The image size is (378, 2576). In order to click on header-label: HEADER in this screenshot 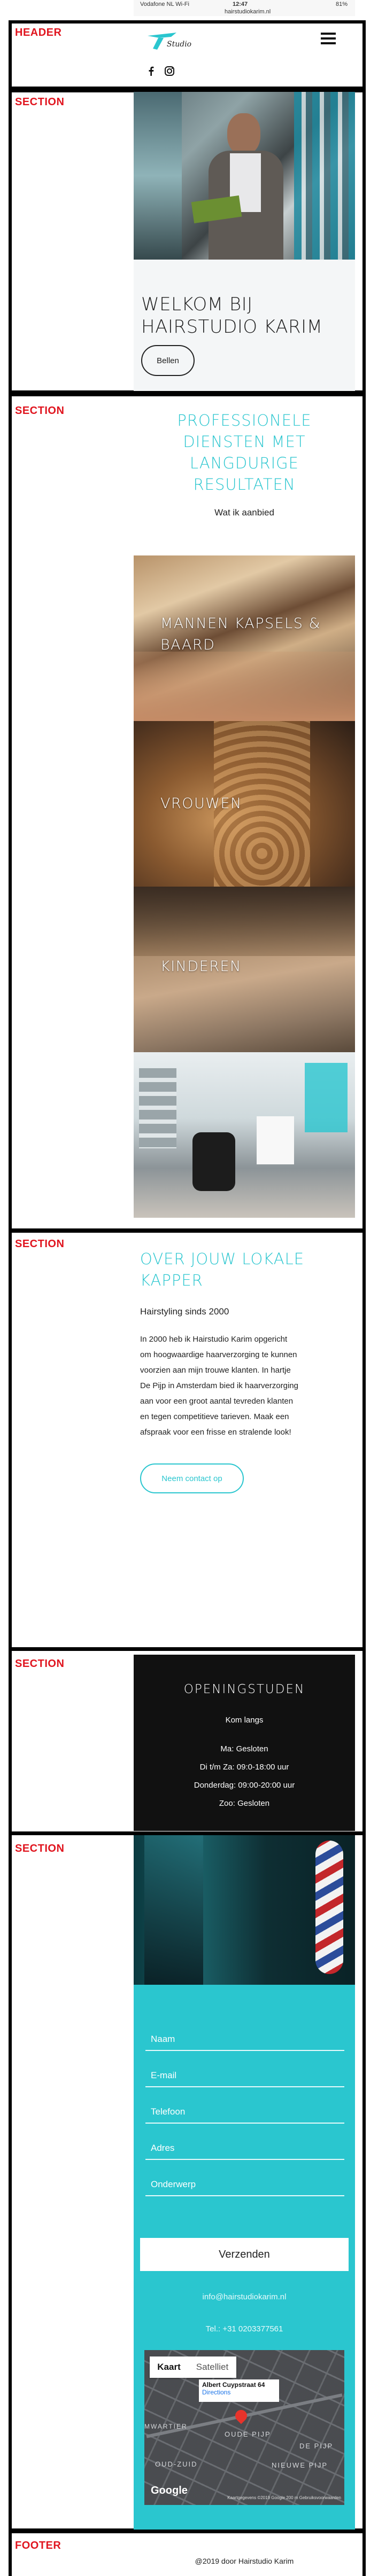, I will do `click(39, 32)`.